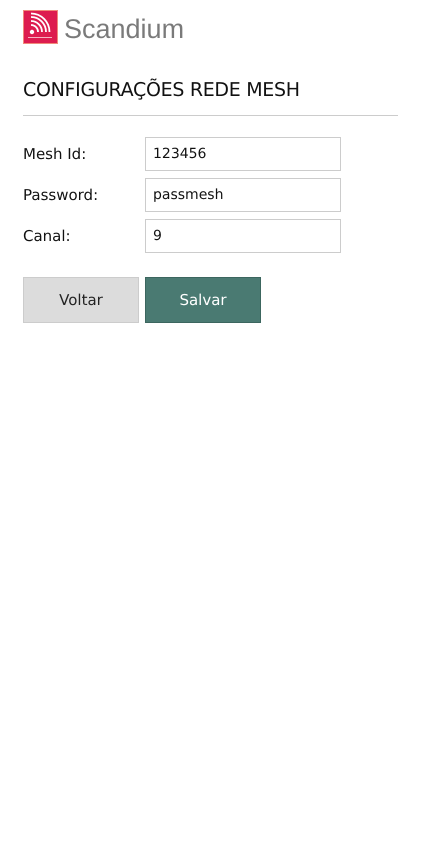  What do you see at coordinates (55, 154) in the screenshot?
I see `field-label: Mesh Id:` at bounding box center [55, 154].